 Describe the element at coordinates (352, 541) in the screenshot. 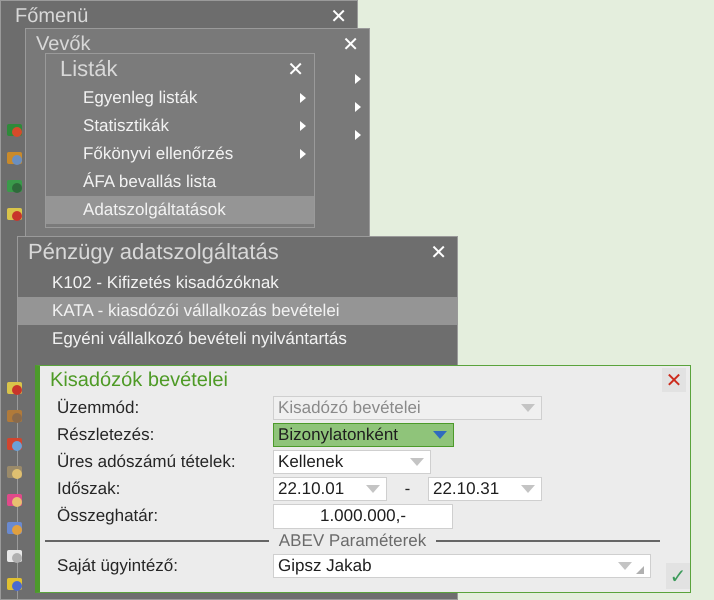

I see `section-title: ABEV Paraméterek` at that location.